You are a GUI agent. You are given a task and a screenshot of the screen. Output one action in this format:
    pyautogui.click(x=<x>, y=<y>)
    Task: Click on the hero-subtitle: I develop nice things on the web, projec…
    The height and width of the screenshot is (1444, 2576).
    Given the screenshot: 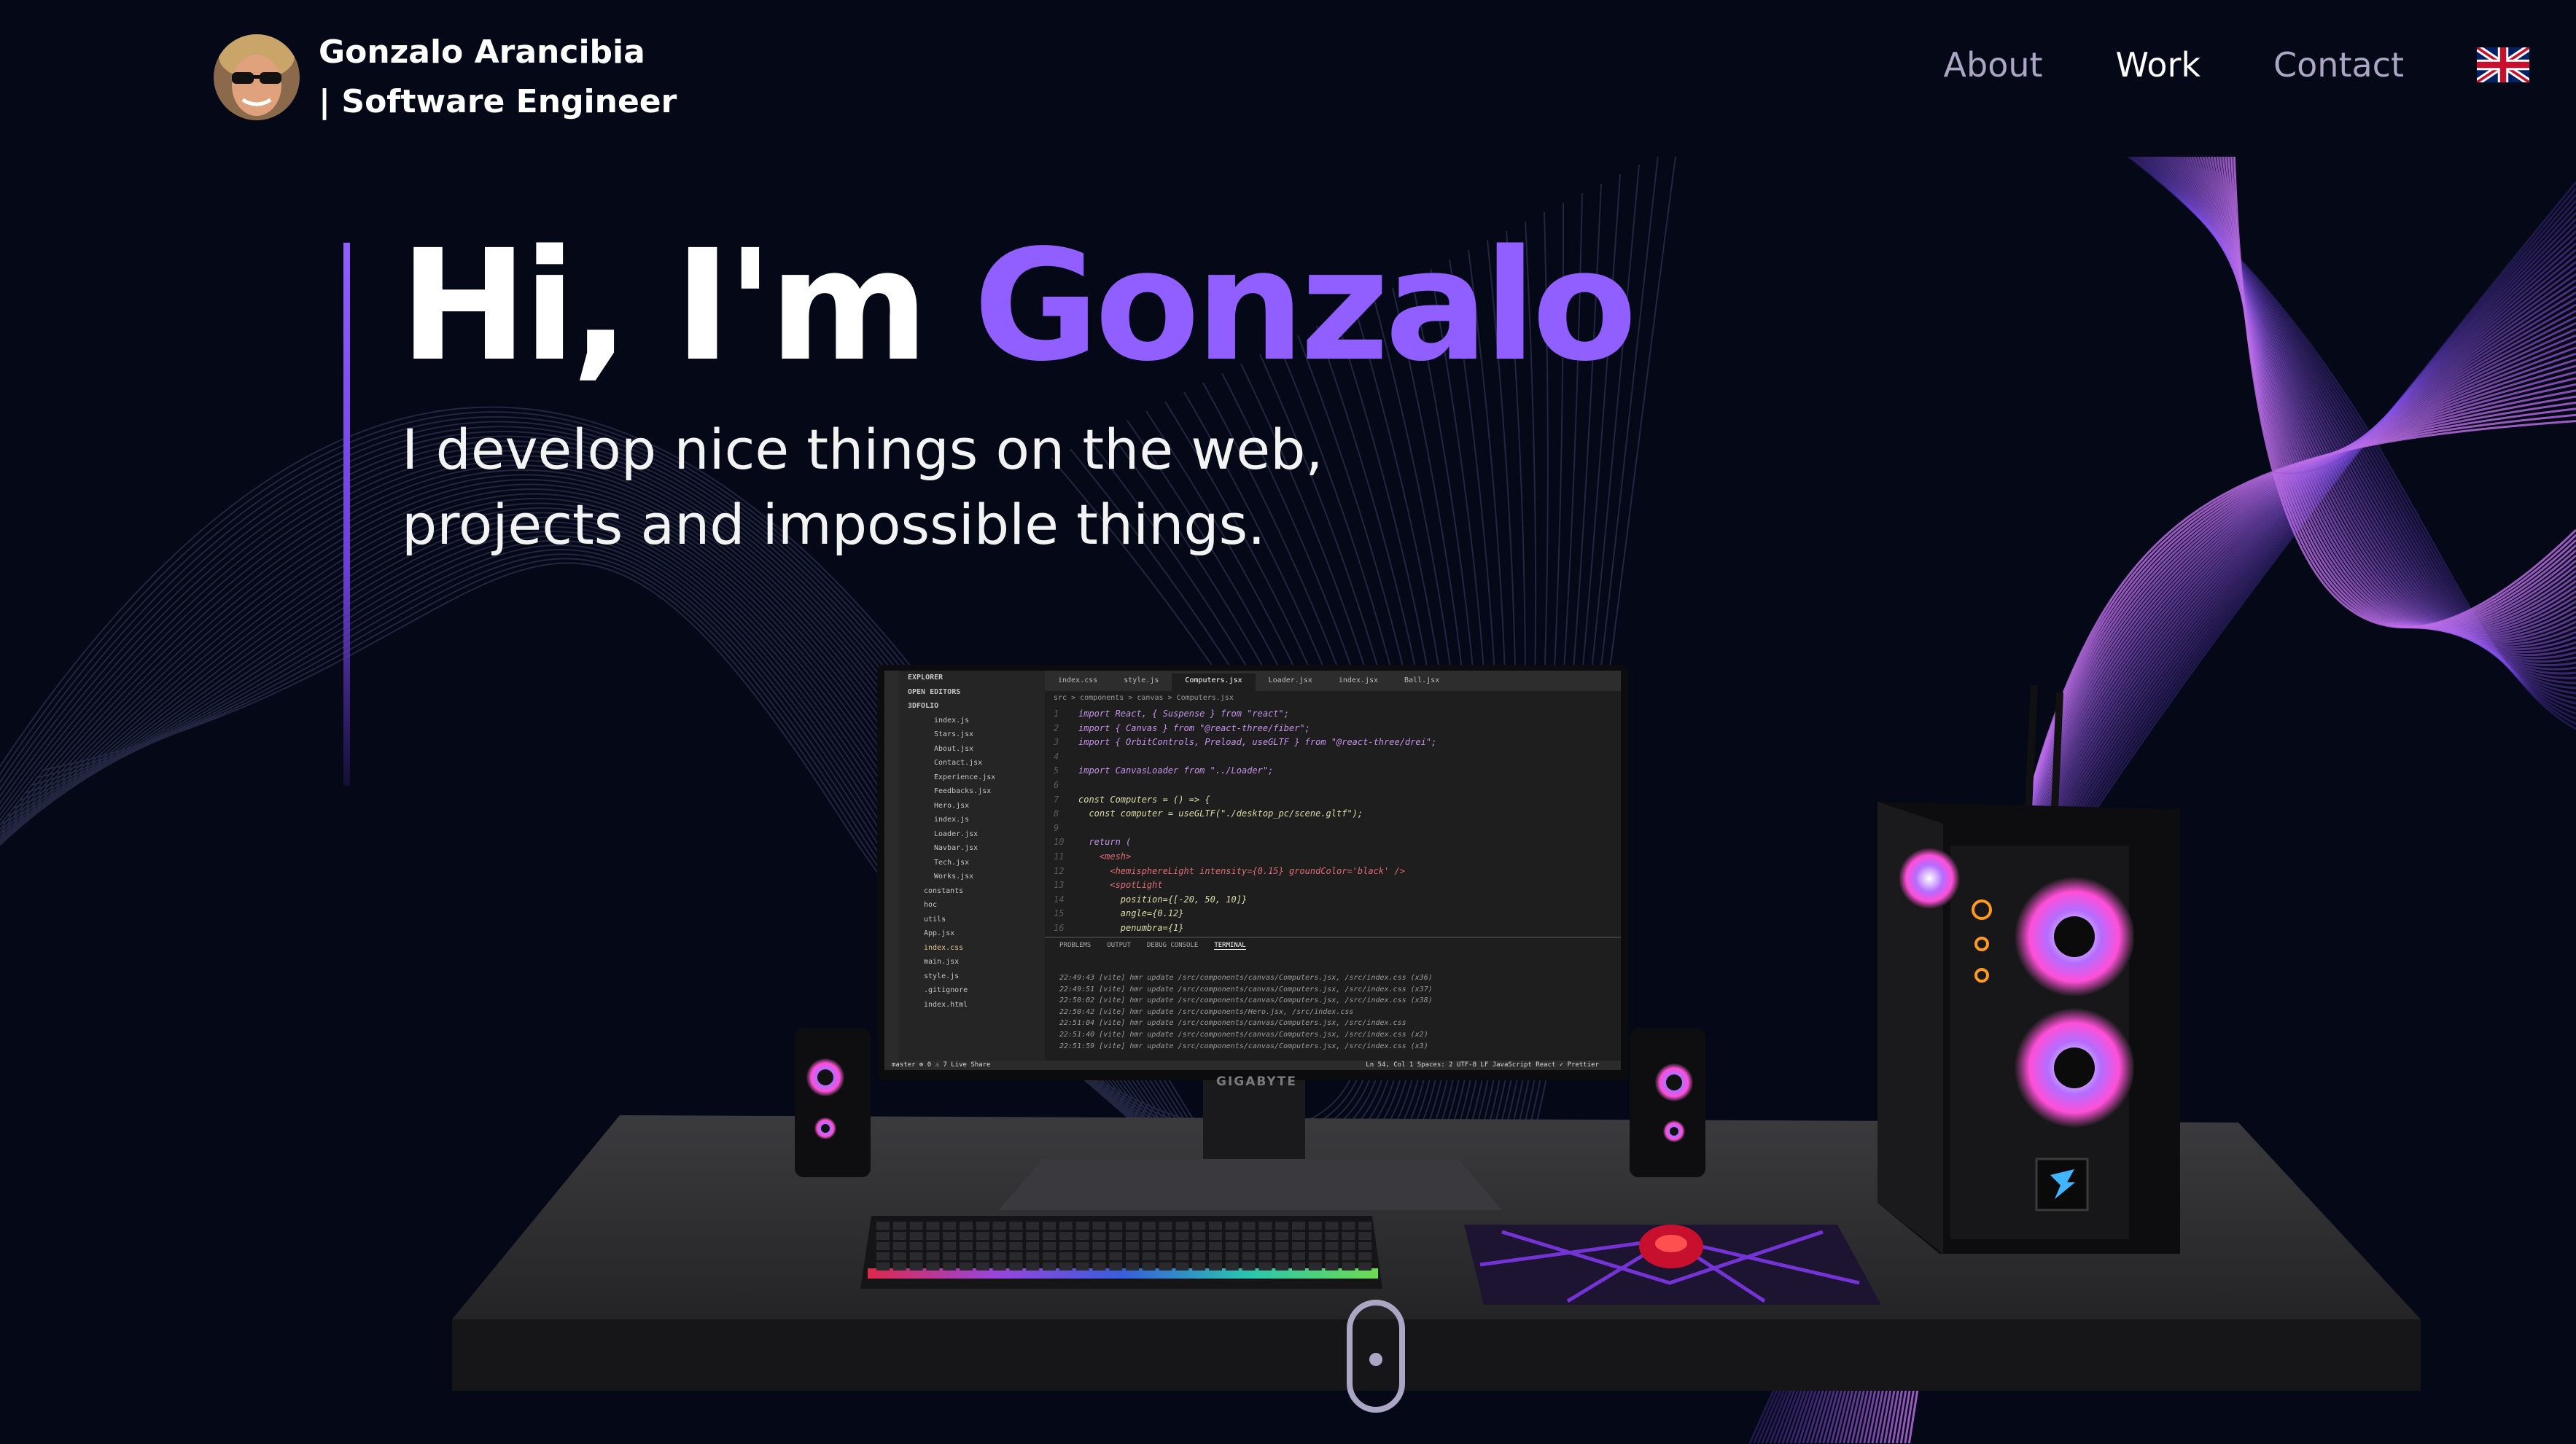 What is the action you would take?
    pyautogui.click(x=862, y=487)
    